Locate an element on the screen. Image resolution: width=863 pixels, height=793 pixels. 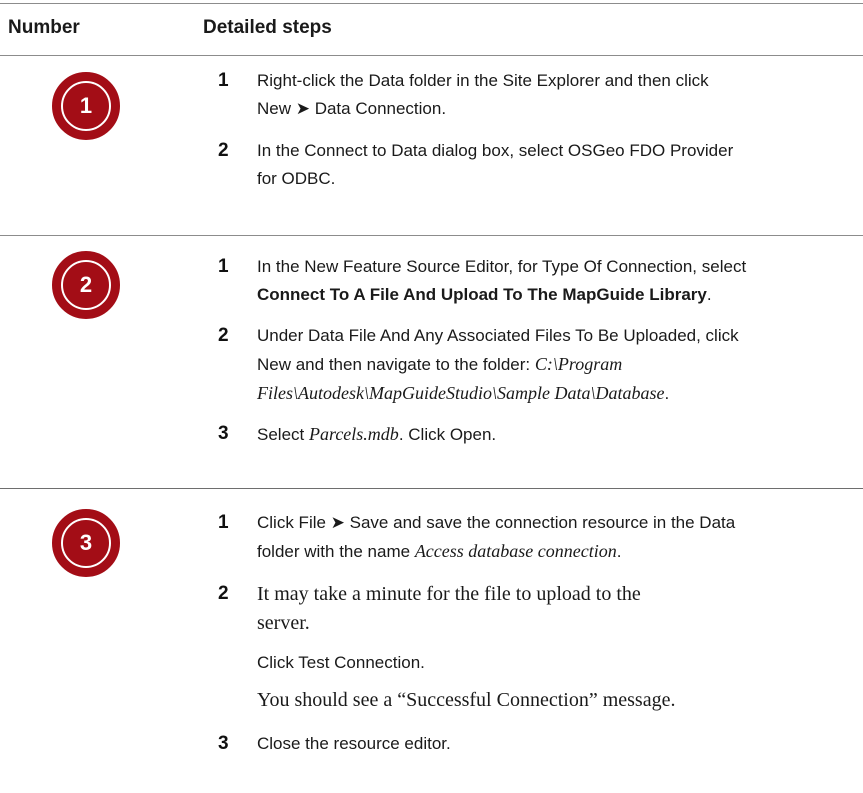
line: for ODBC. is located at coordinates (296, 178).